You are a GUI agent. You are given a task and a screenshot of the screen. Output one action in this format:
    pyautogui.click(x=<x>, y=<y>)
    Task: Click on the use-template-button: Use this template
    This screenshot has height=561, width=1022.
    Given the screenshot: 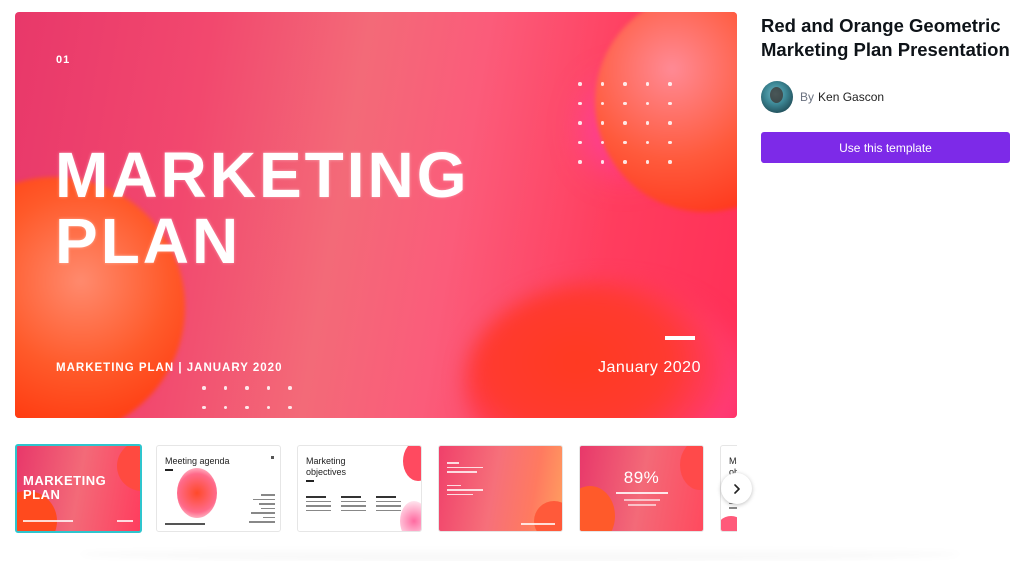 What is the action you would take?
    pyautogui.click(x=885, y=147)
    